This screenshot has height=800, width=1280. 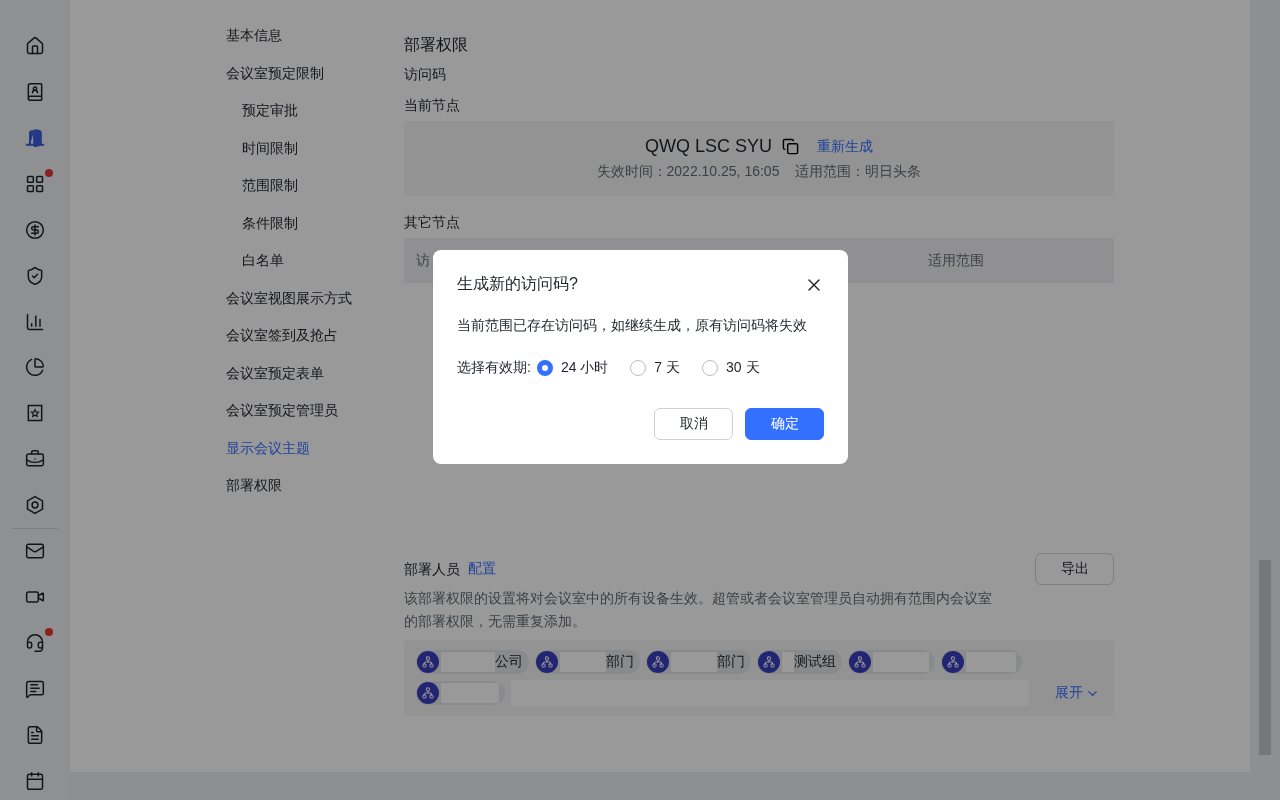 What do you see at coordinates (35, 46) in the screenshot?
I see `home-icon` at bounding box center [35, 46].